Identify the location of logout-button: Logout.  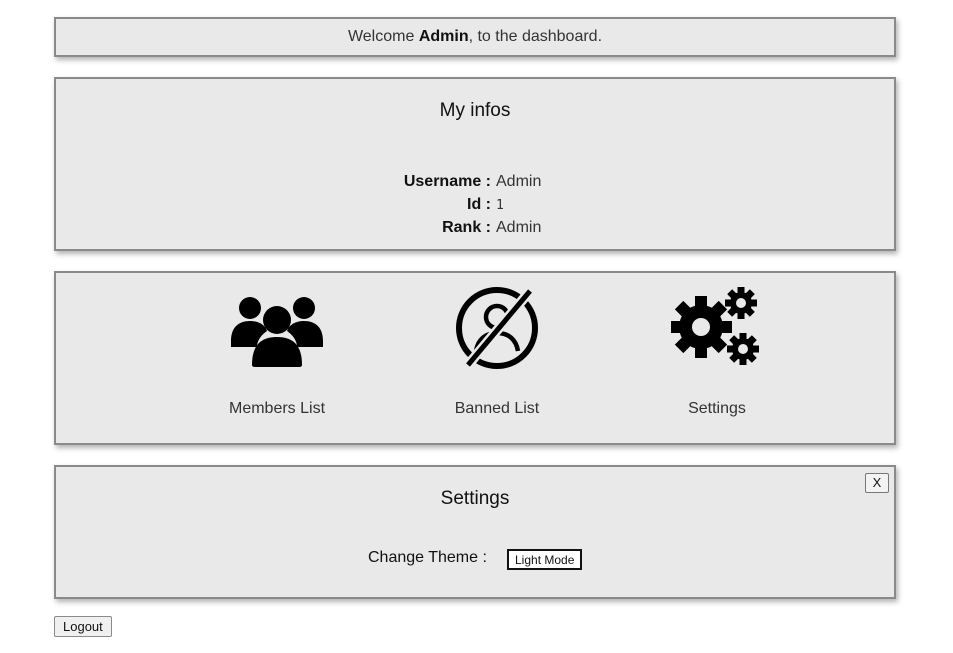
(83, 626).